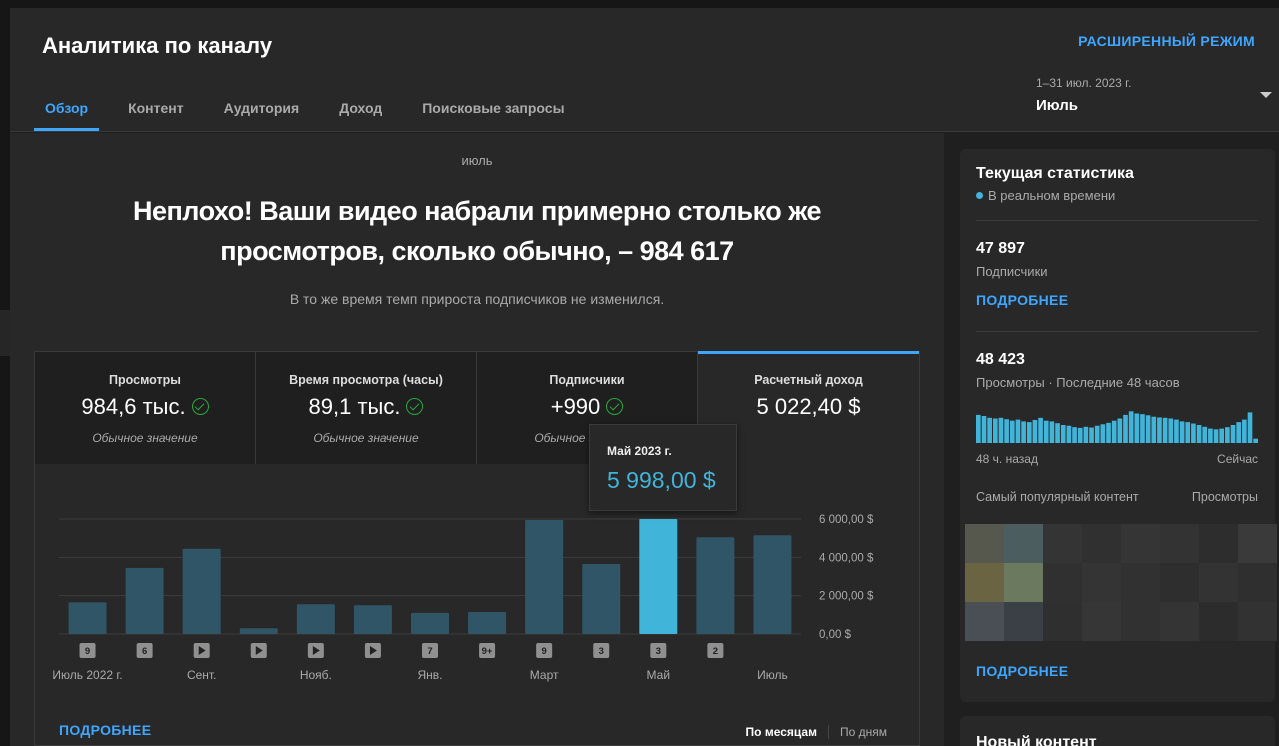  What do you see at coordinates (360, 112) in the screenshot?
I see `tab-revenue: Доход` at bounding box center [360, 112].